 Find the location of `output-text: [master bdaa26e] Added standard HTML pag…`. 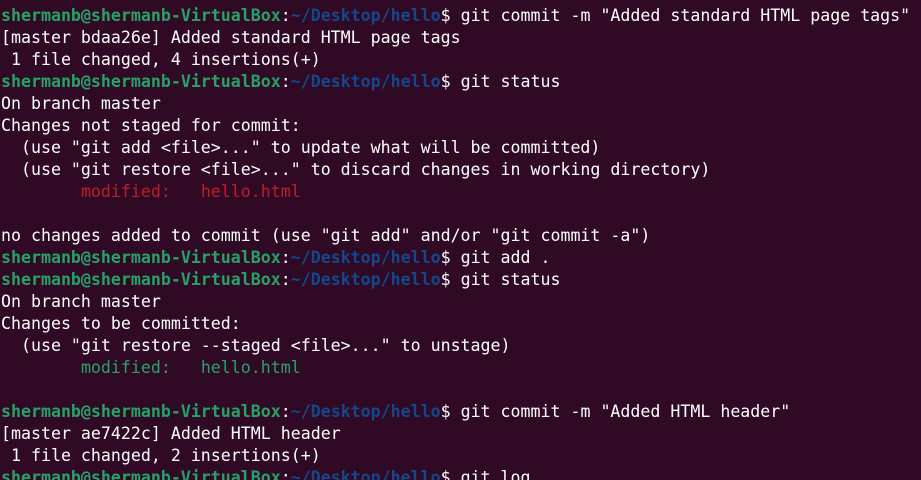

output-text: [master bdaa26e] Added standard HTML pag… is located at coordinates (231, 37).